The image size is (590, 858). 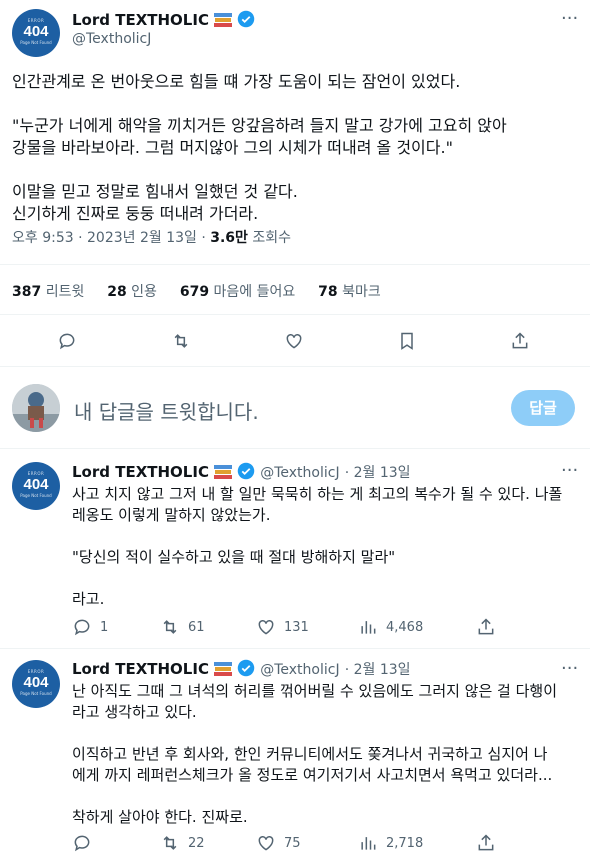 I want to click on retweet-label: 리트윗, so click(x=65, y=292).